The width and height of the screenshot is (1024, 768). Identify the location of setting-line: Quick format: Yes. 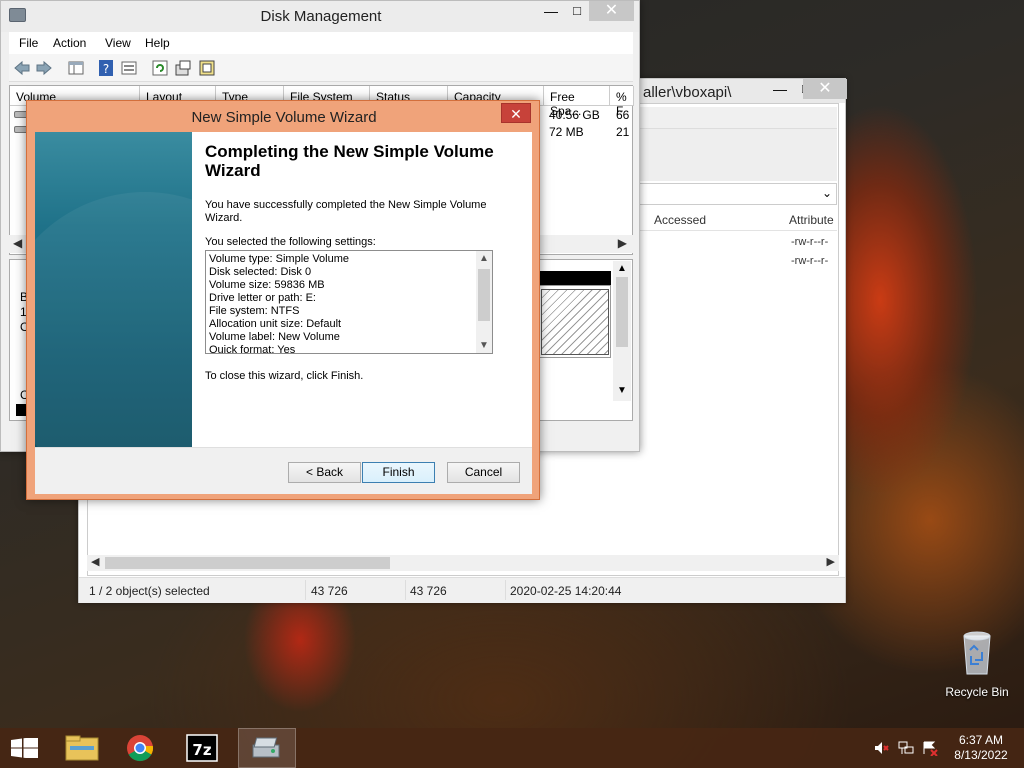
(252, 349).